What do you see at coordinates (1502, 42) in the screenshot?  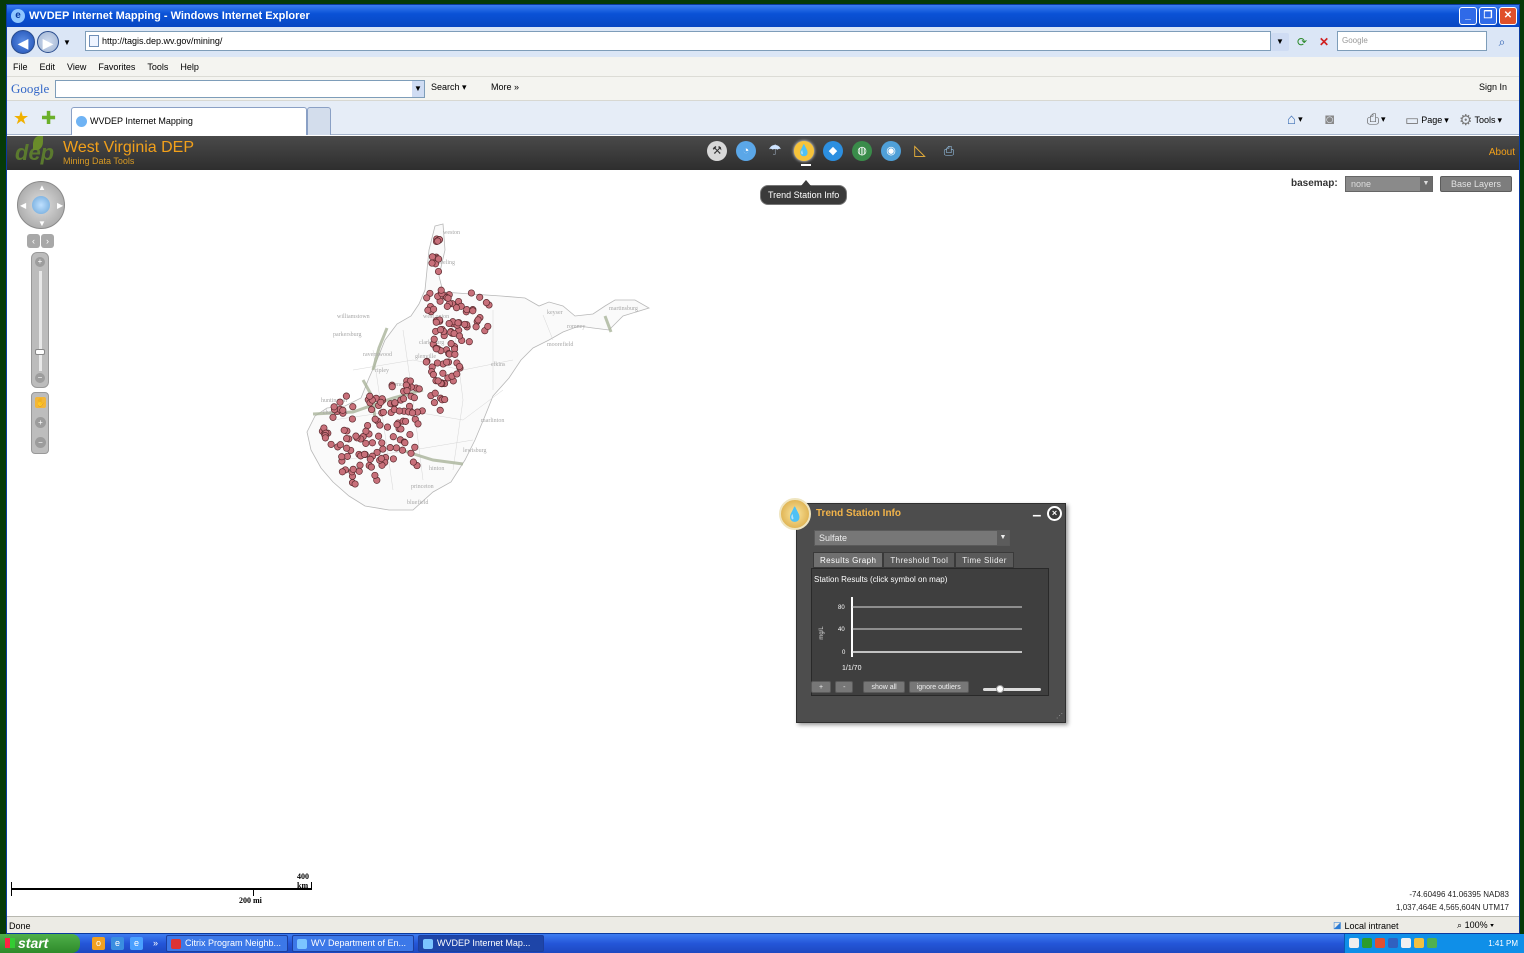 I see `search-icon: ⌕` at bounding box center [1502, 42].